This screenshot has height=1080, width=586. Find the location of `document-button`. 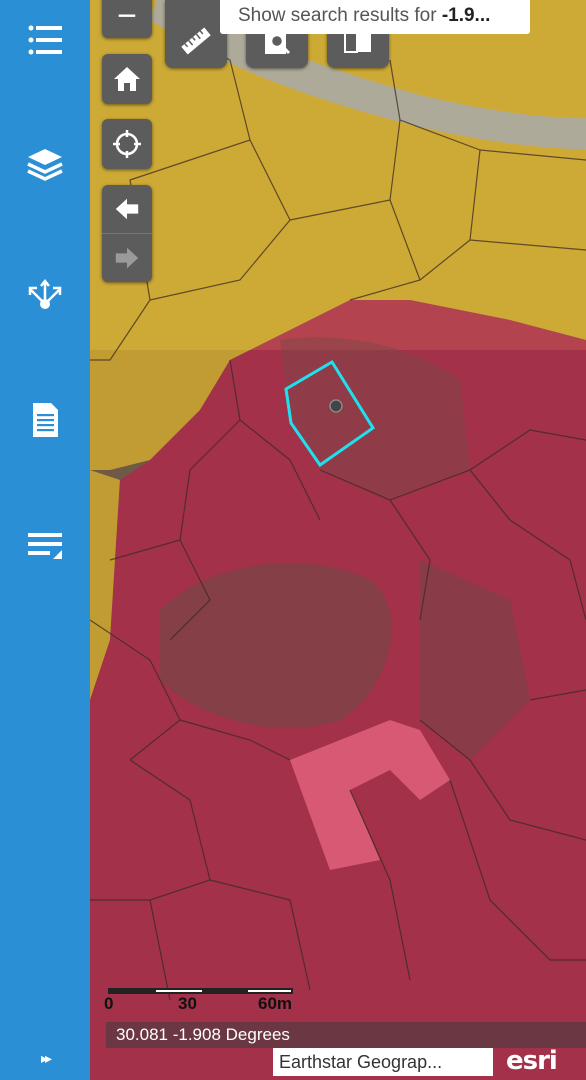

document-button is located at coordinates (45, 420).